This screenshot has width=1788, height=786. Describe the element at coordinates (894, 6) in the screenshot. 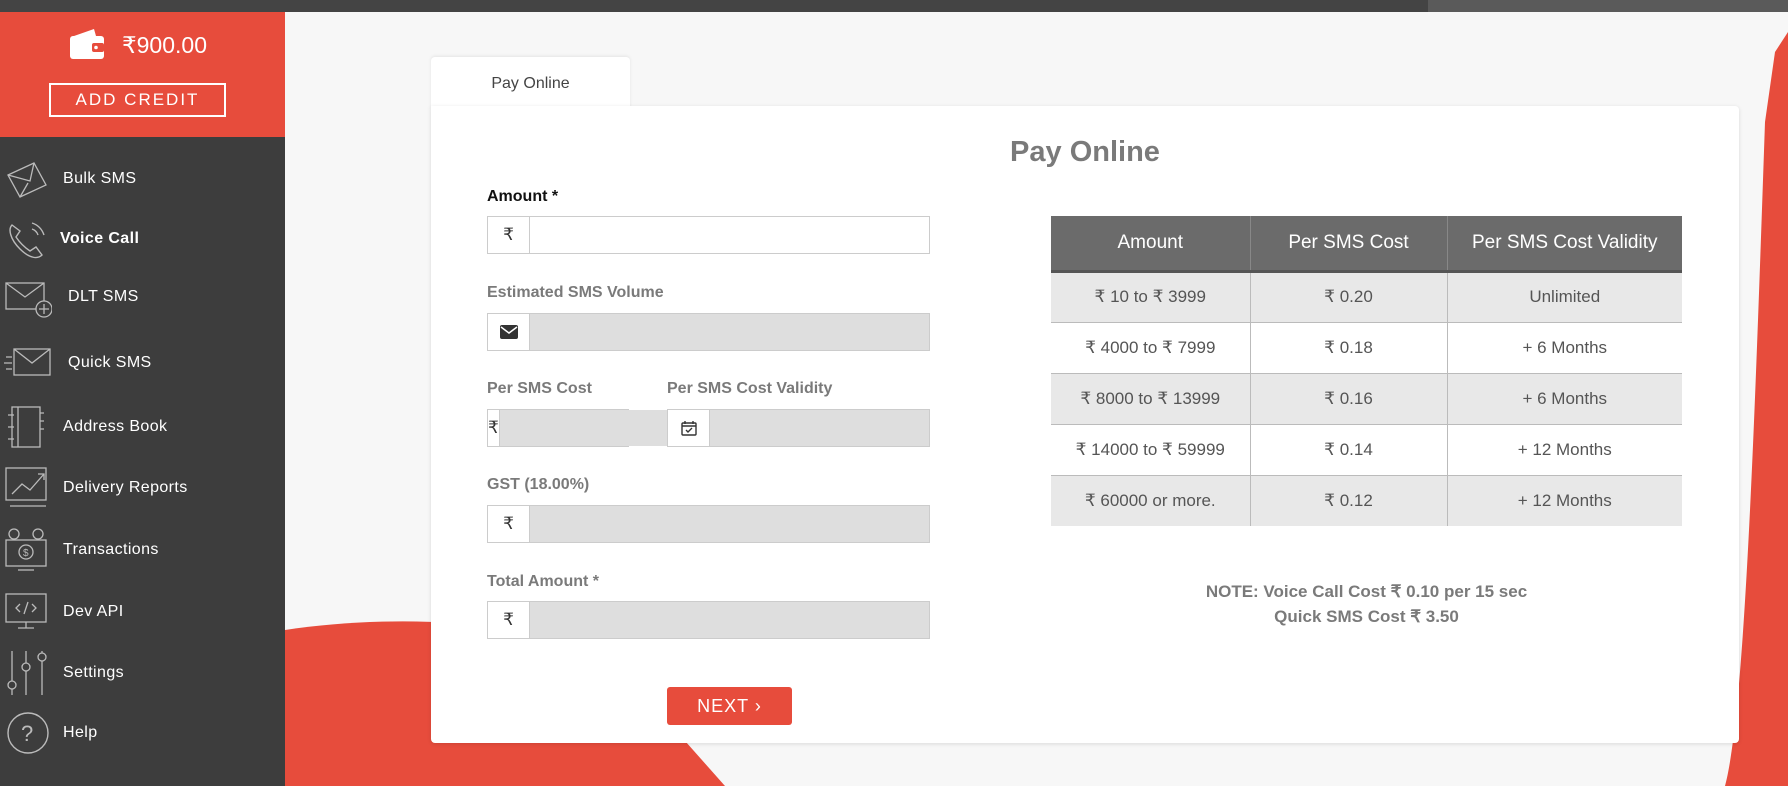

I see `top-bar` at that location.